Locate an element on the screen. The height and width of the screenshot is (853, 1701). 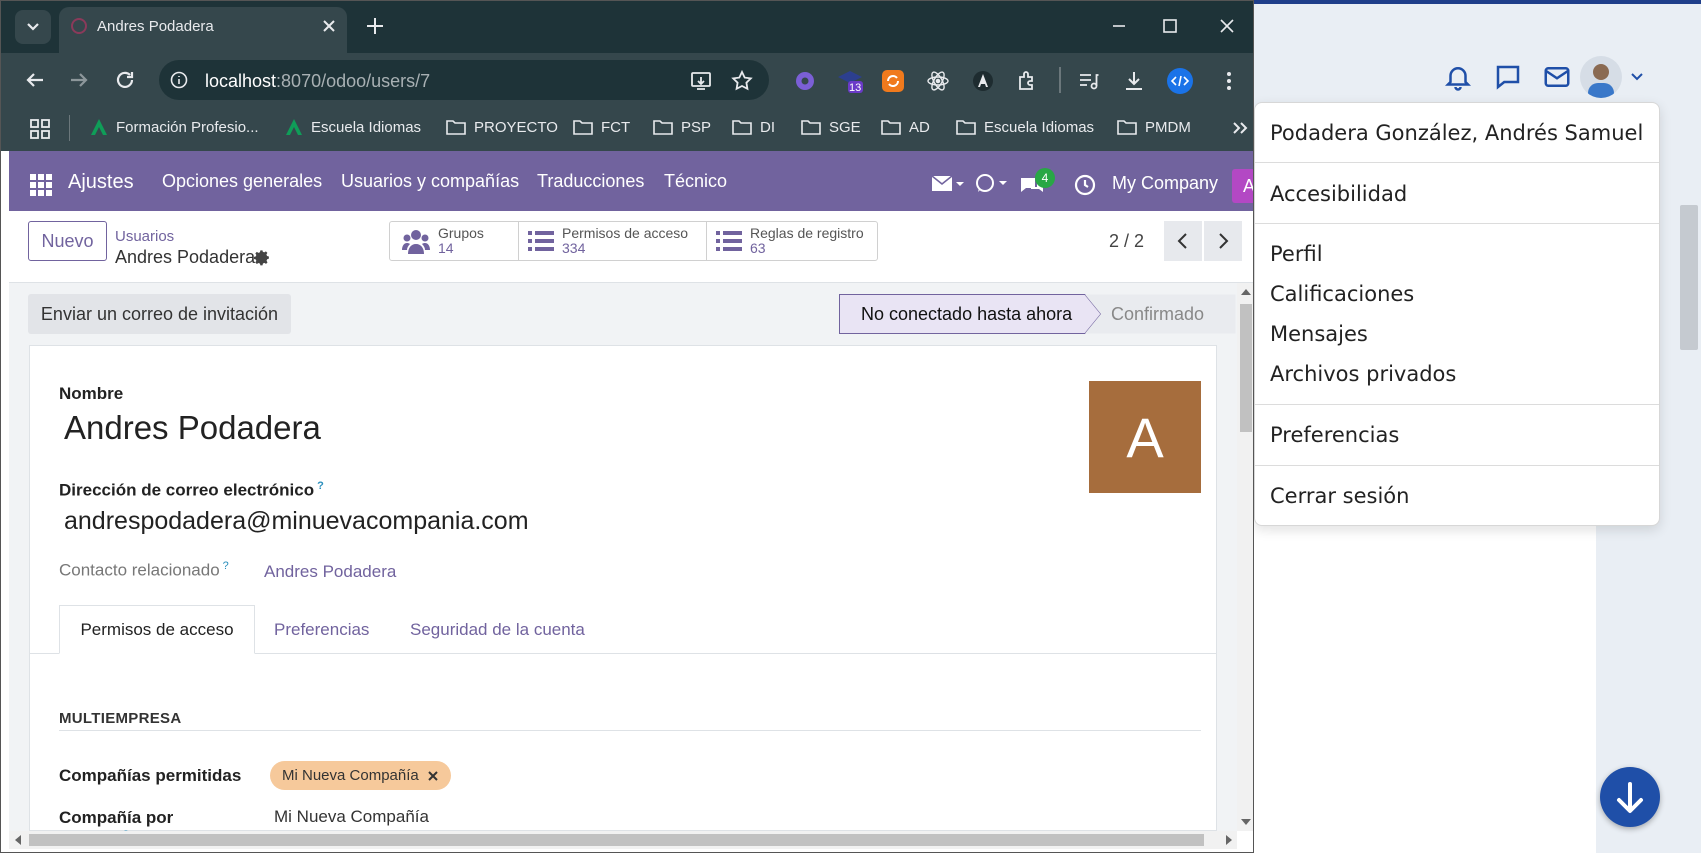
scroll-up-icon is located at coordinates (1246, 292).